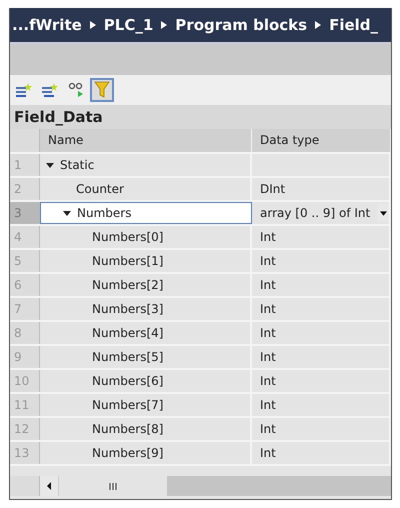 The height and width of the screenshot is (508, 400). What do you see at coordinates (128, 309) in the screenshot?
I see `name-text: Numbers[3]` at bounding box center [128, 309].